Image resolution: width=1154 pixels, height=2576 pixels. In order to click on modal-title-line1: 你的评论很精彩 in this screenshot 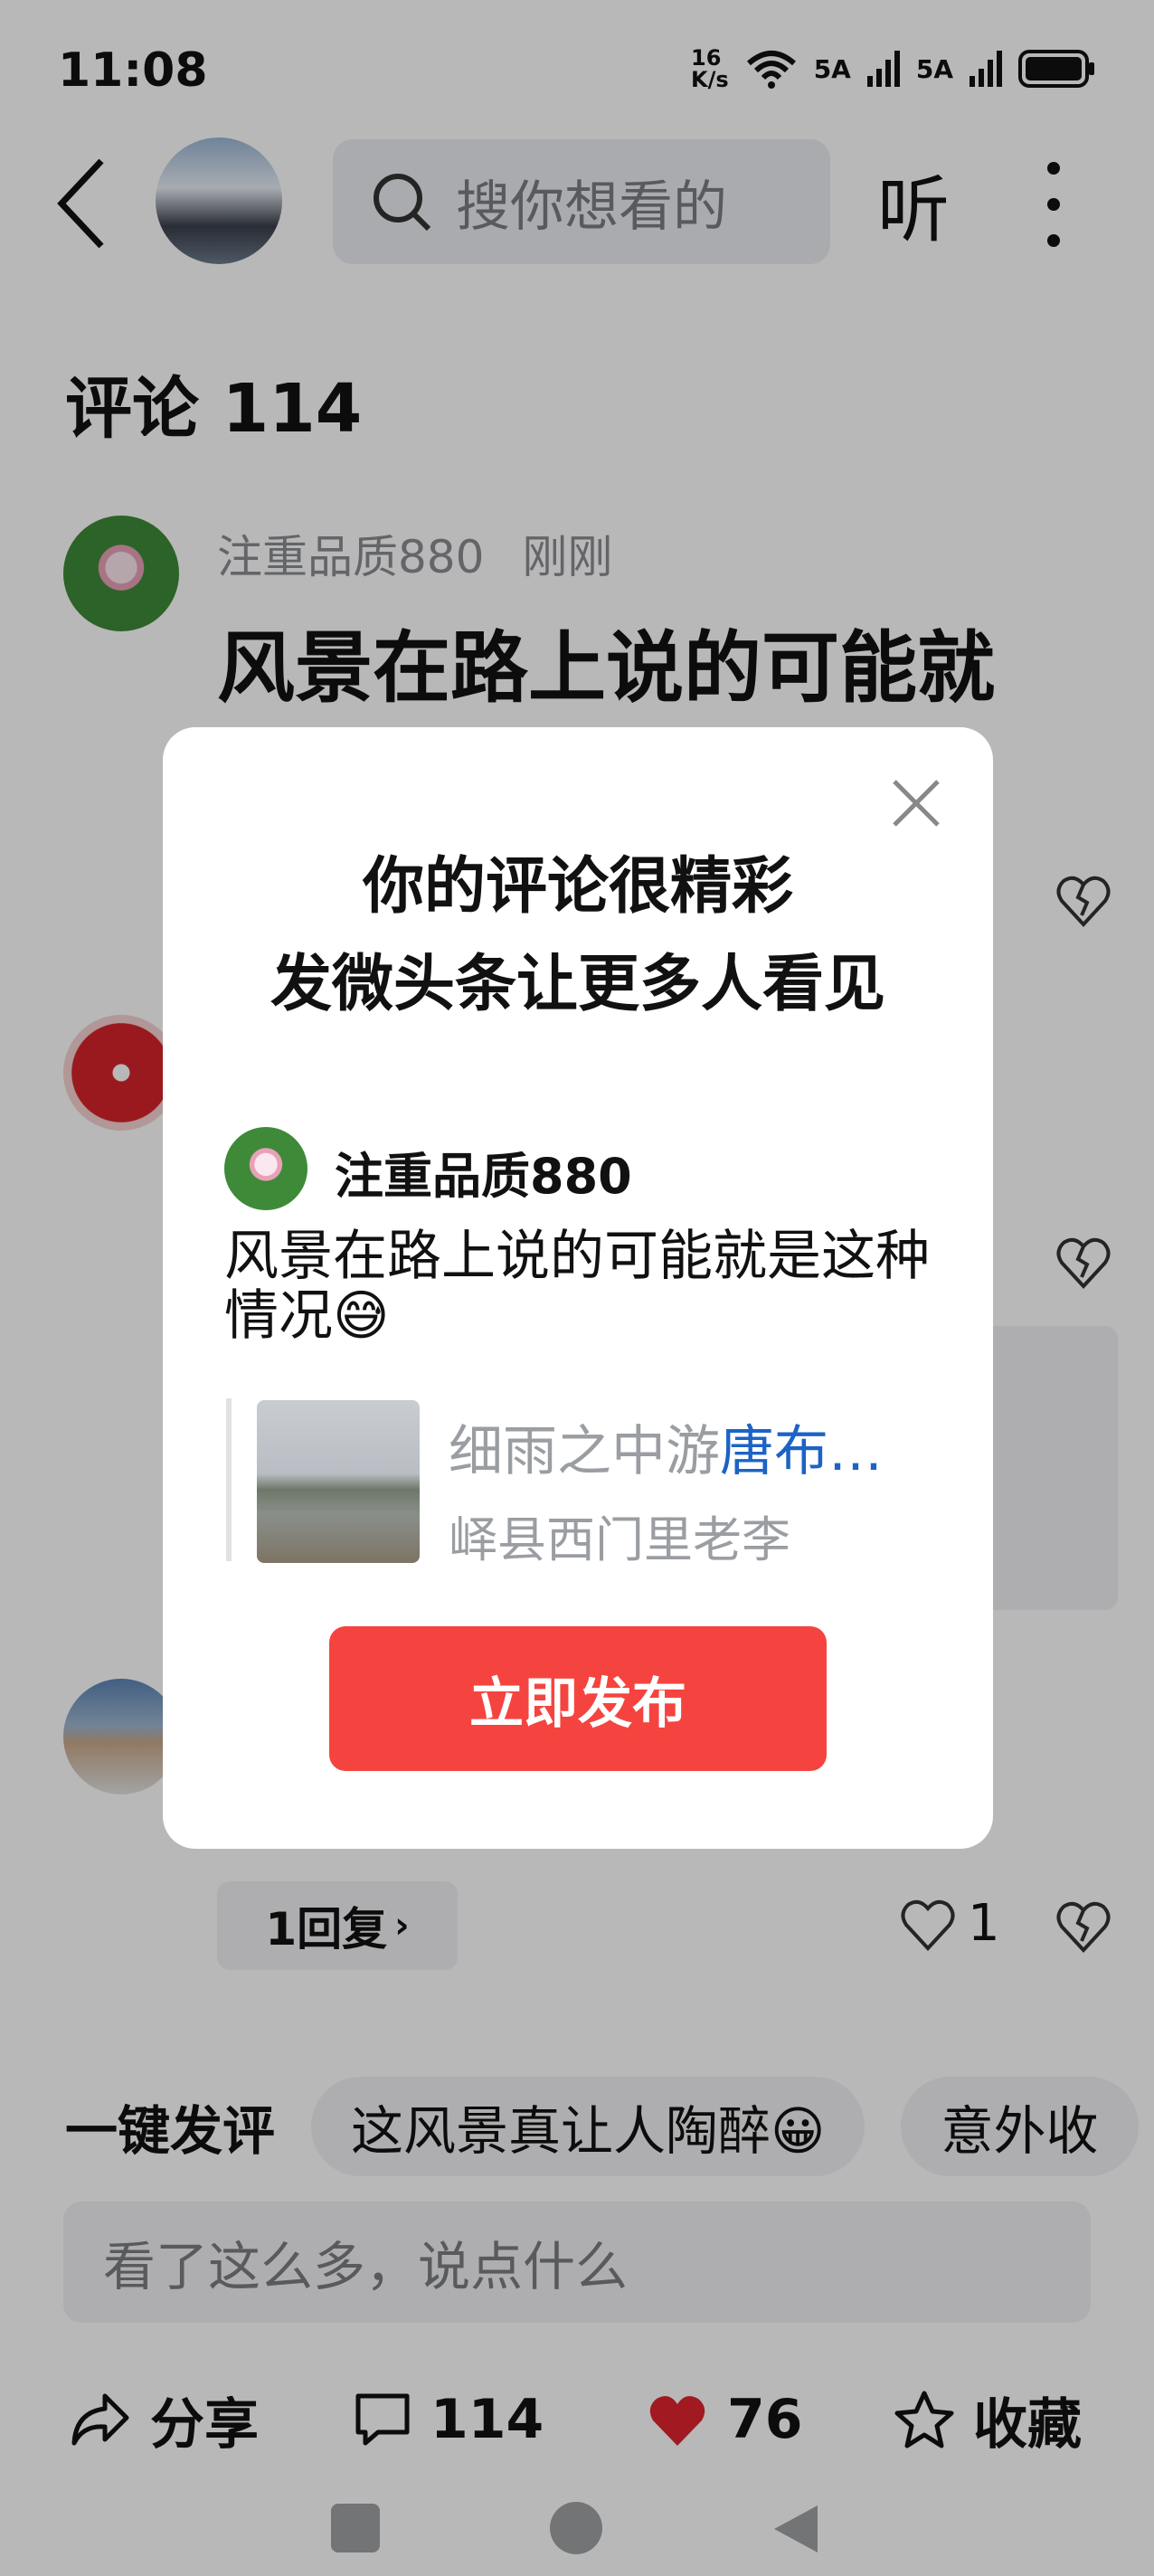, I will do `click(577, 887)`.